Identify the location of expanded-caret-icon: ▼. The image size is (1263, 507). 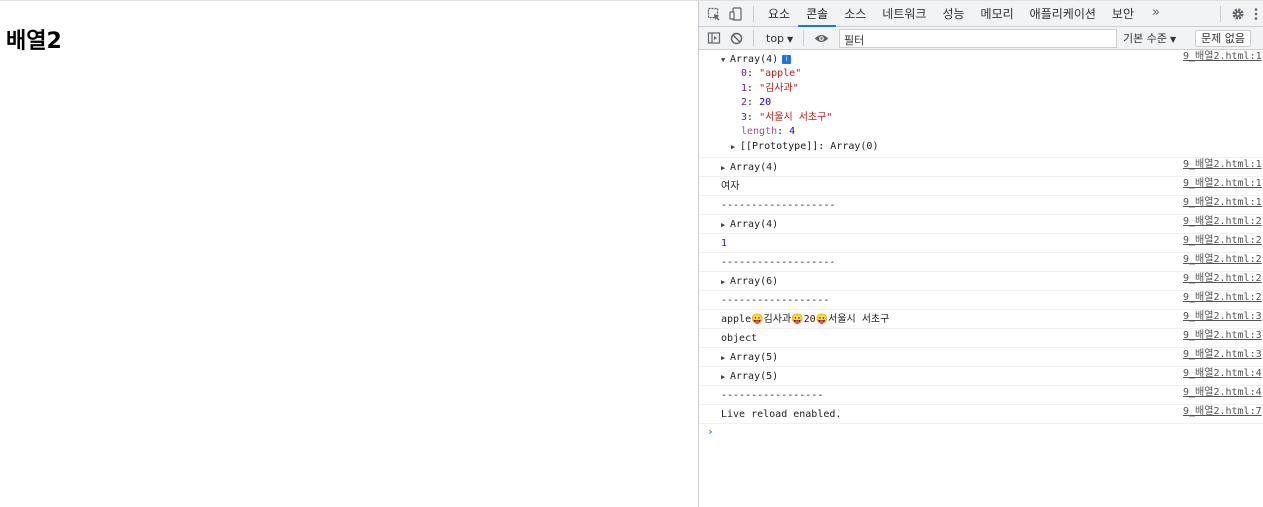
(725, 60).